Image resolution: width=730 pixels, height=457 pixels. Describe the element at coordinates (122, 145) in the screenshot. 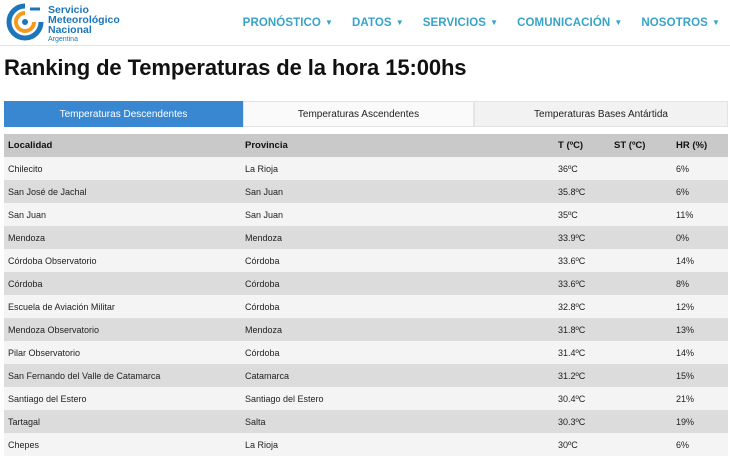

I see `header-localidad: Localidad` at that location.